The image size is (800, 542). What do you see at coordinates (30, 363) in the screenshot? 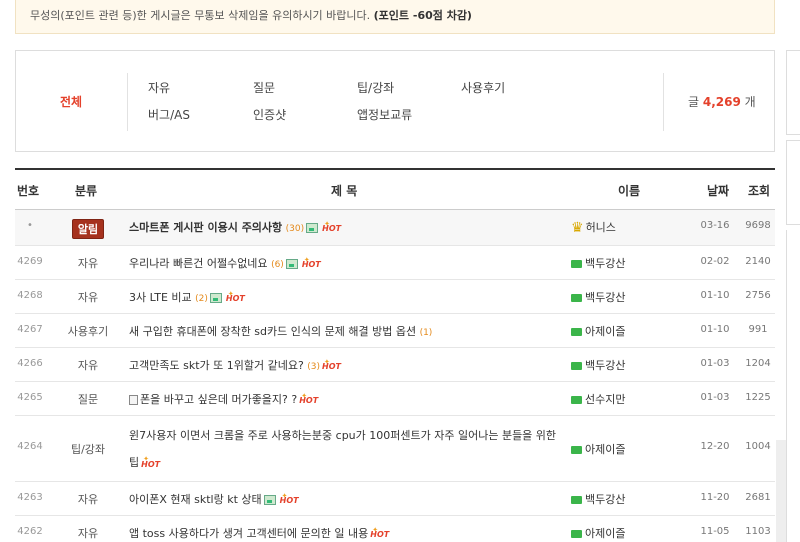
I see `post-number: 4266` at bounding box center [30, 363].